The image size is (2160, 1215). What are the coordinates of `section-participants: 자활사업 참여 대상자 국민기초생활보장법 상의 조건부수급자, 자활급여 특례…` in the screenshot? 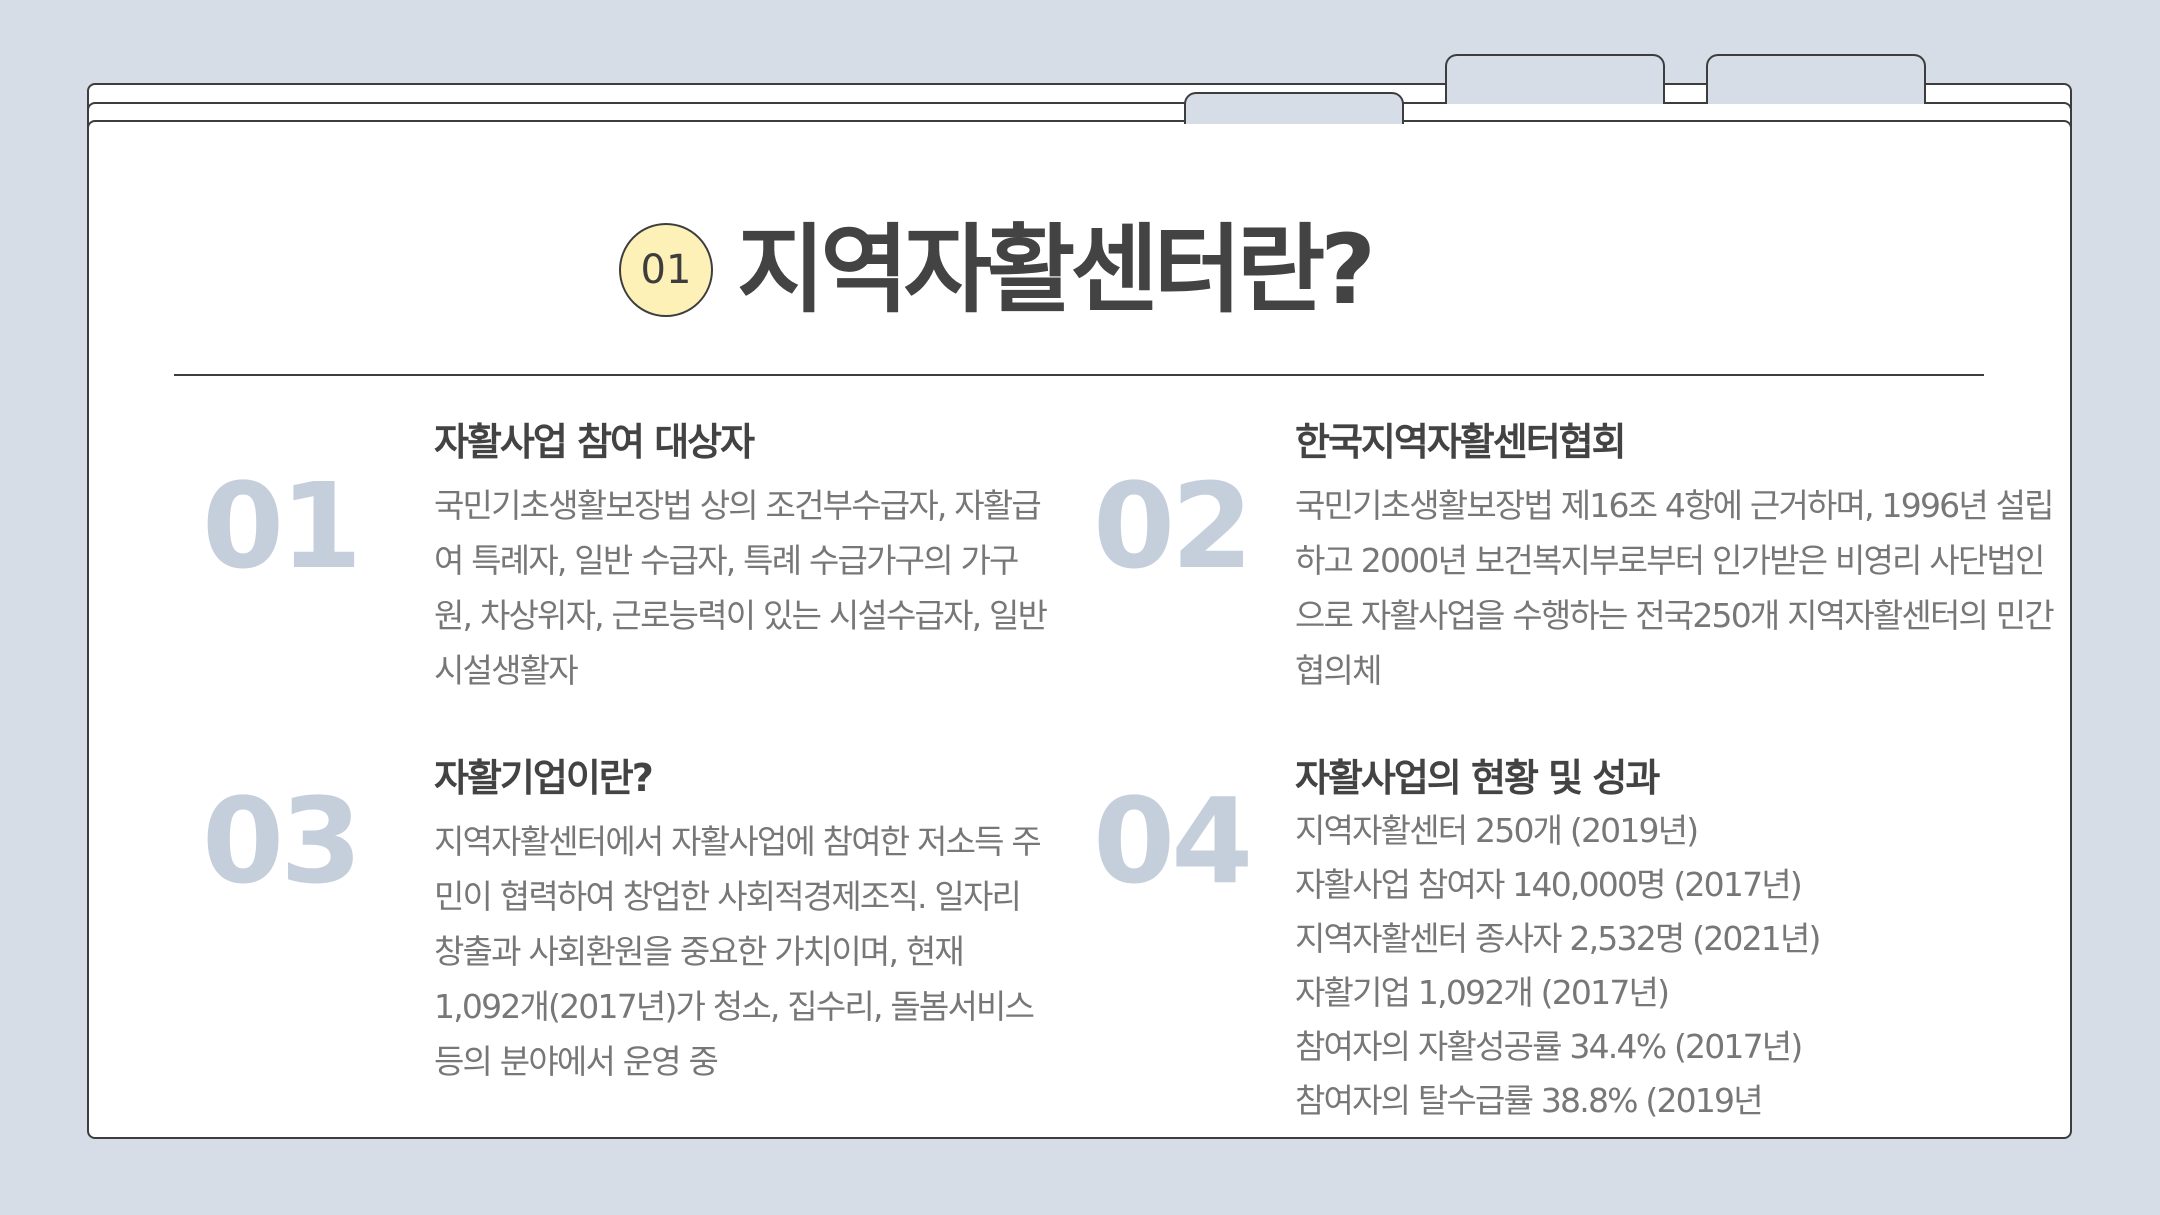 It's located at (744, 559).